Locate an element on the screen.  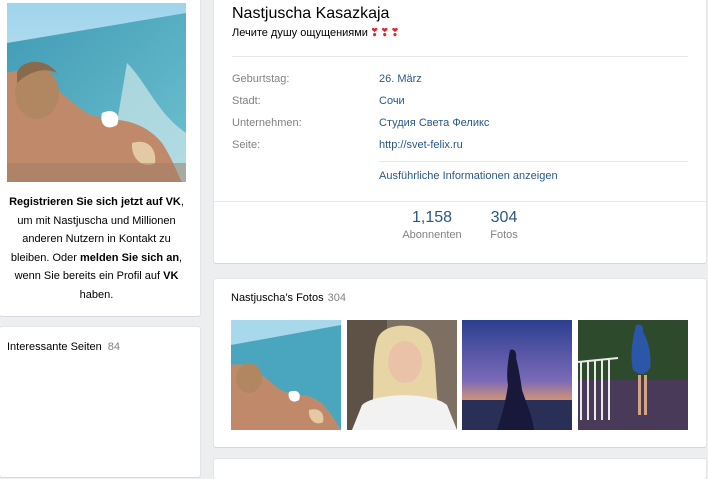
photos-title: Nastjuscha's Fotos is located at coordinates (277, 298).